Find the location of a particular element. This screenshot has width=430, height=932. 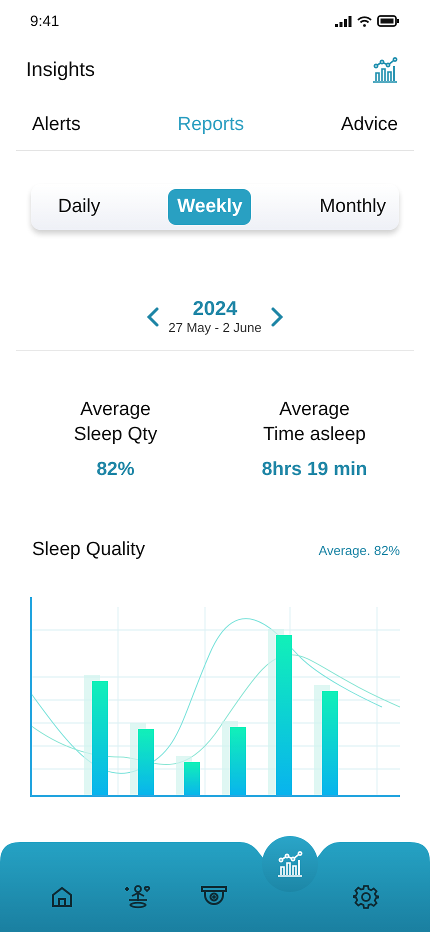

stat-label: Average Time asleep is located at coordinates (314, 422).